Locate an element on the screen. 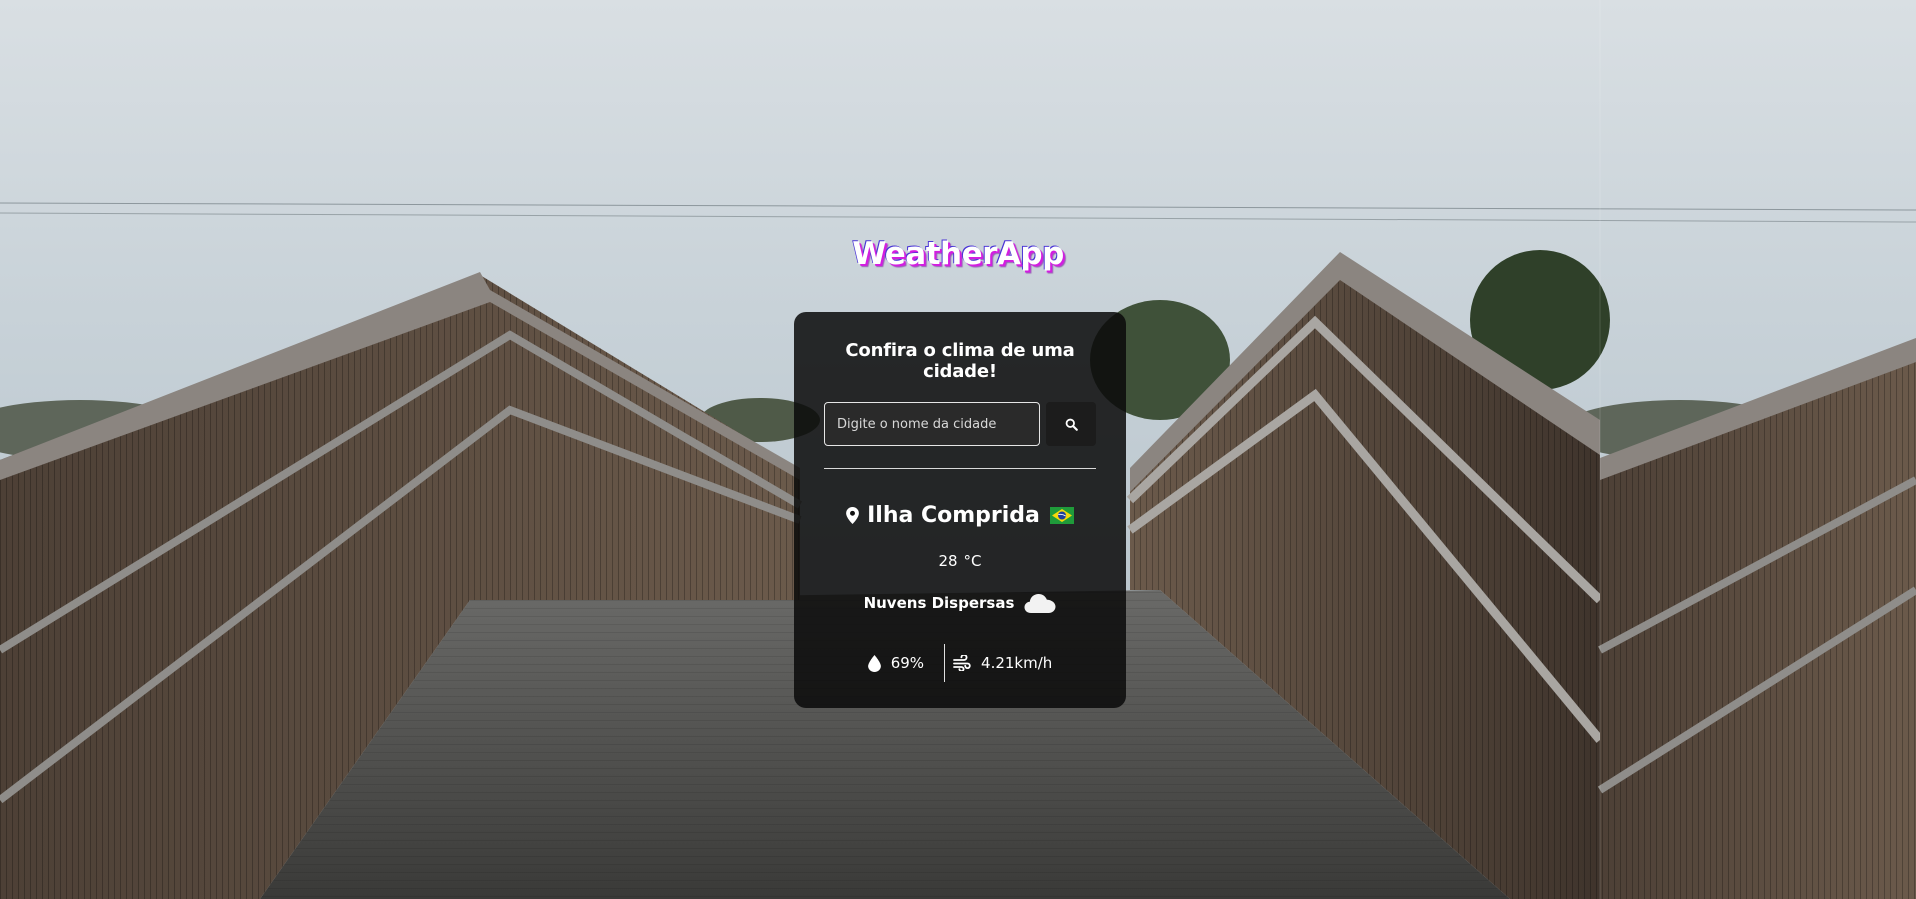 Image resolution: width=1916 pixels, height=899 pixels. brazil-flag-icon is located at coordinates (1061, 515).